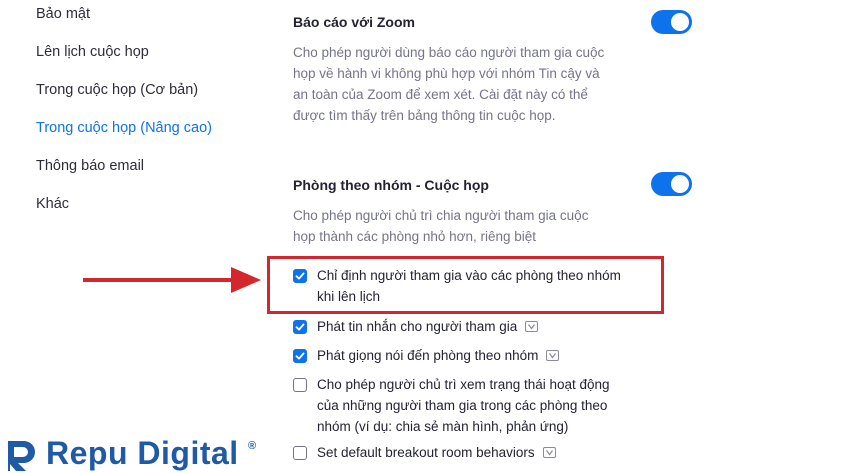  Describe the element at coordinates (428, 355) in the screenshot. I see `option-label-line: Phát giọng nói đến phòng theo nhóm` at that location.